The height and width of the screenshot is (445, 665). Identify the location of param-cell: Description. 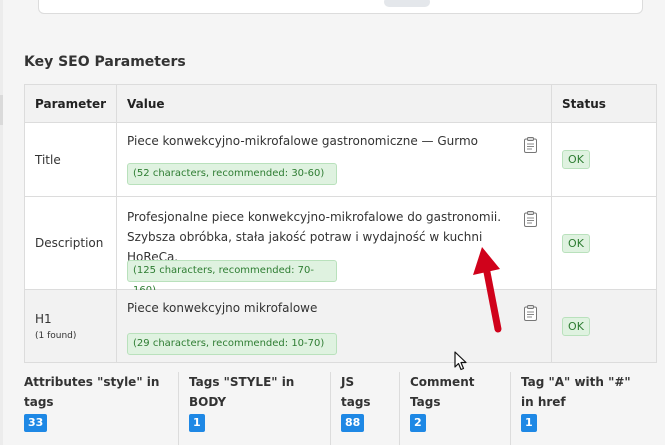
(70, 243).